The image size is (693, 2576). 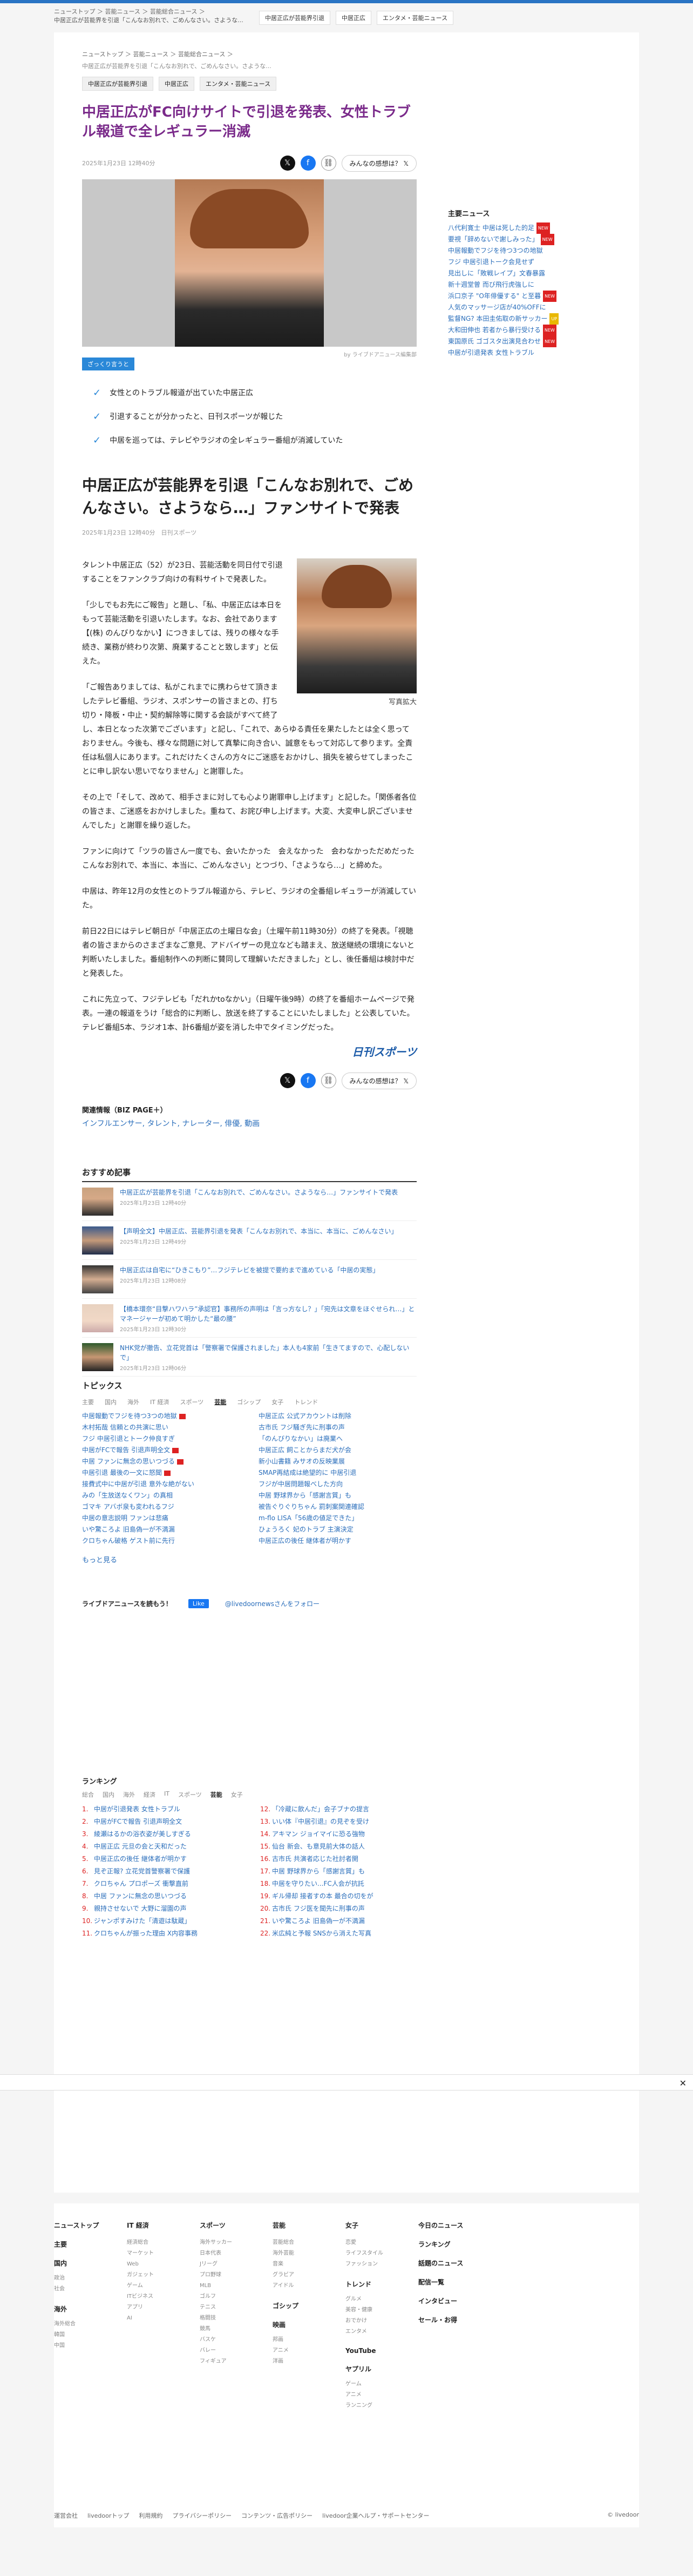 What do you see at coordinates (161, 1871) in the screenshot?
I see `ranking-item: 6. 見ぞ正報? 立花党首警察署で保護` at bounding box center [161, 1871].